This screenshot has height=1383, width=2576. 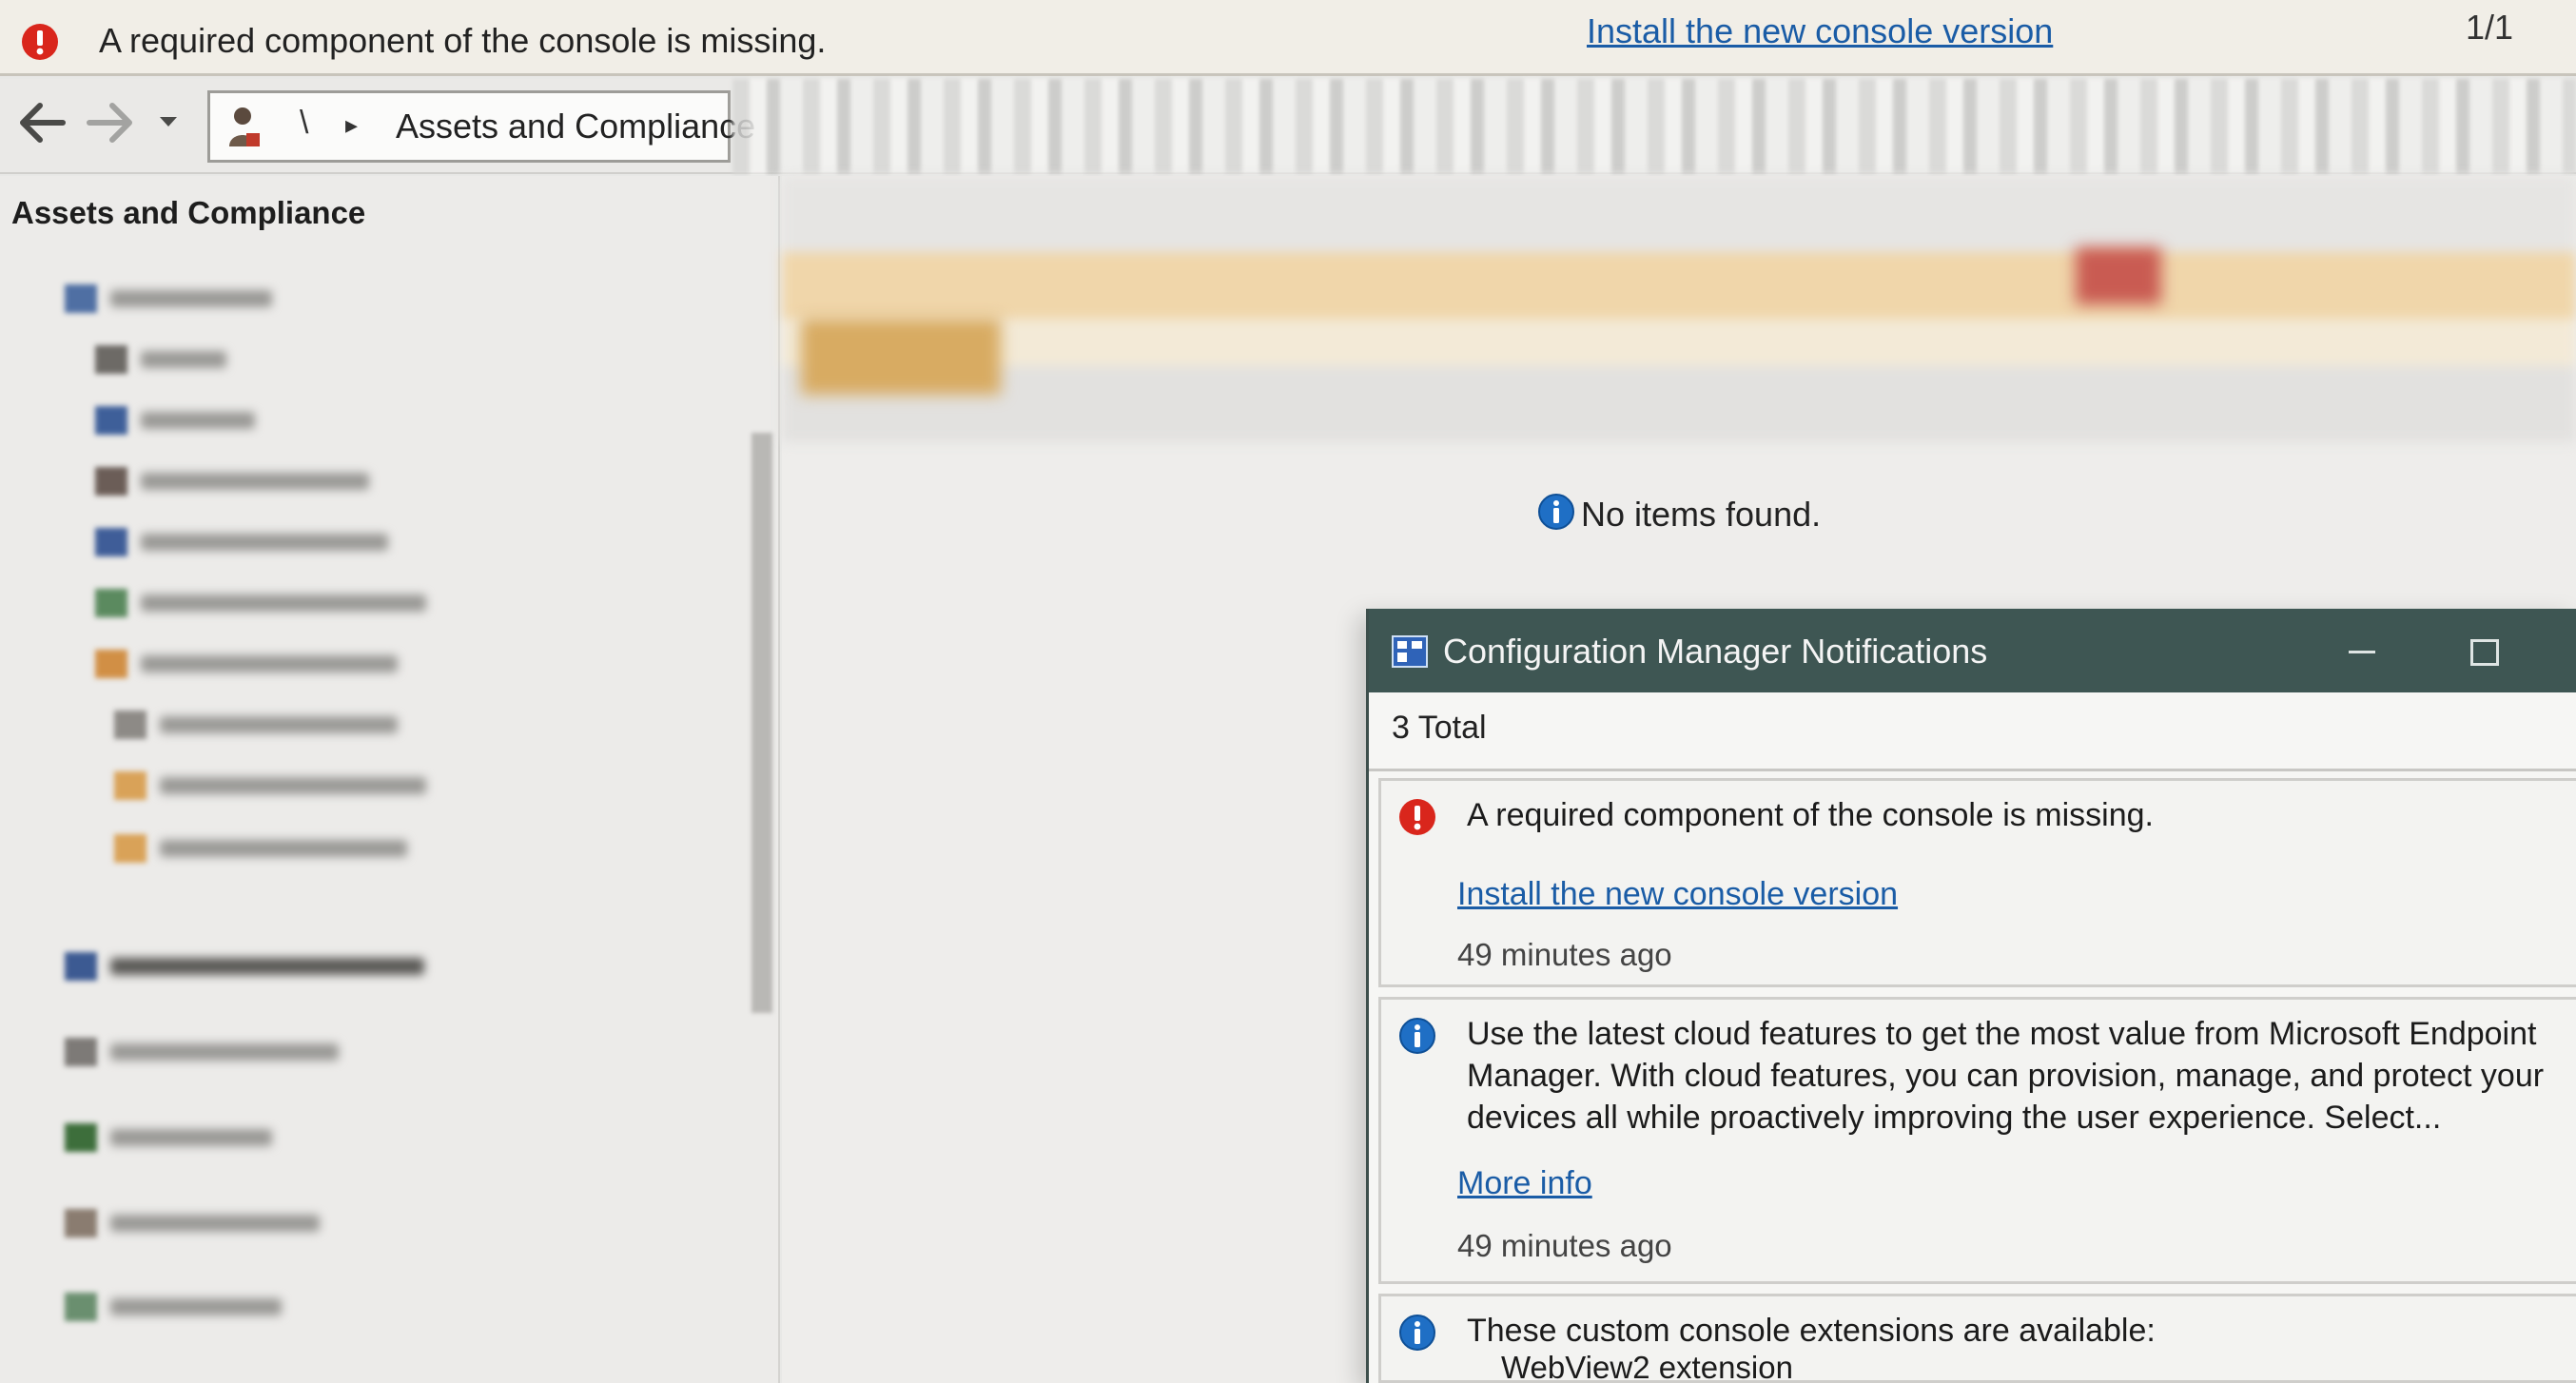 What do you see at coordinates (351, 125) in the screenshot?
I see `breadcrumb-chevron-icon: ▸` at bounding box center [351, 125].